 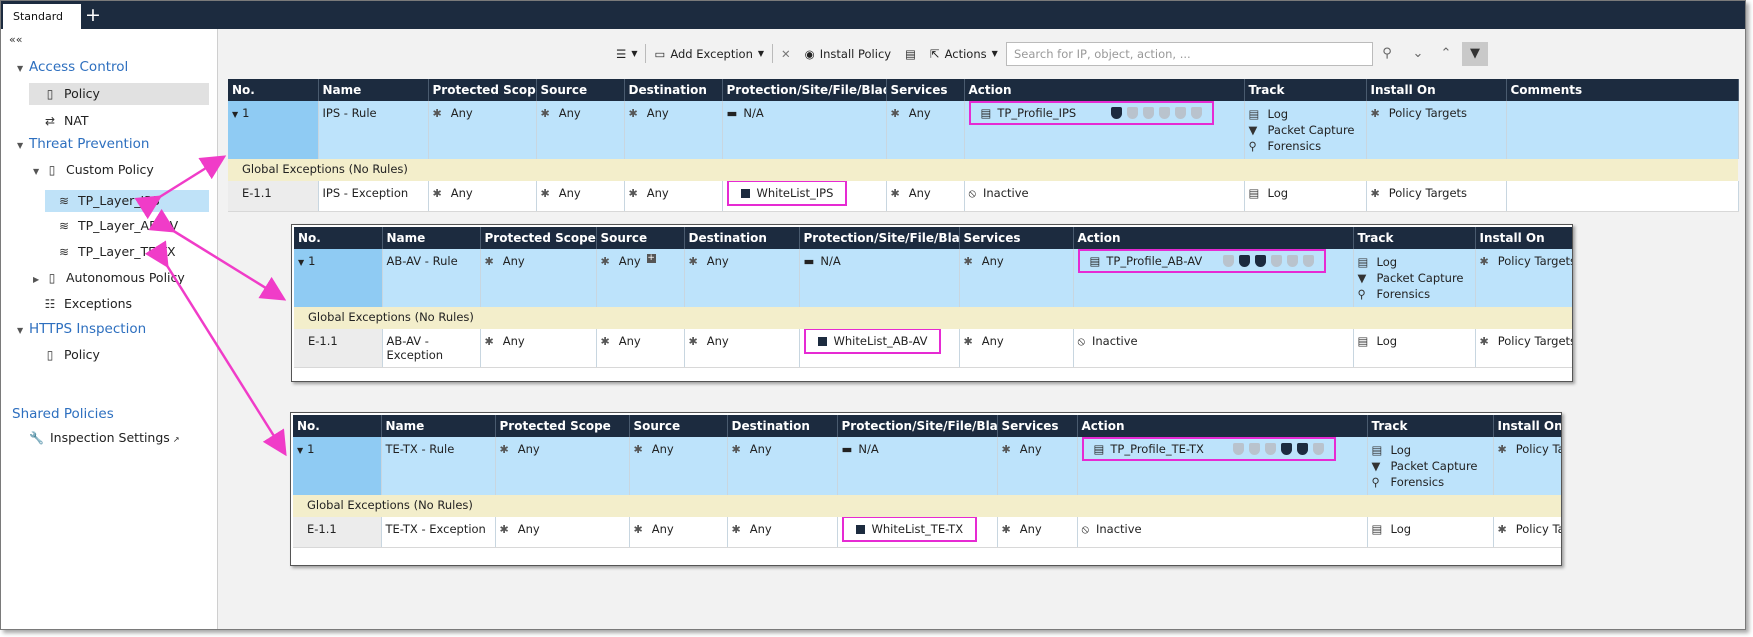 What do you see at coordinates (431, 278) in the screenshot?
I see `rule-name: AB-AV - Rule` at bounding box center [431, 278].